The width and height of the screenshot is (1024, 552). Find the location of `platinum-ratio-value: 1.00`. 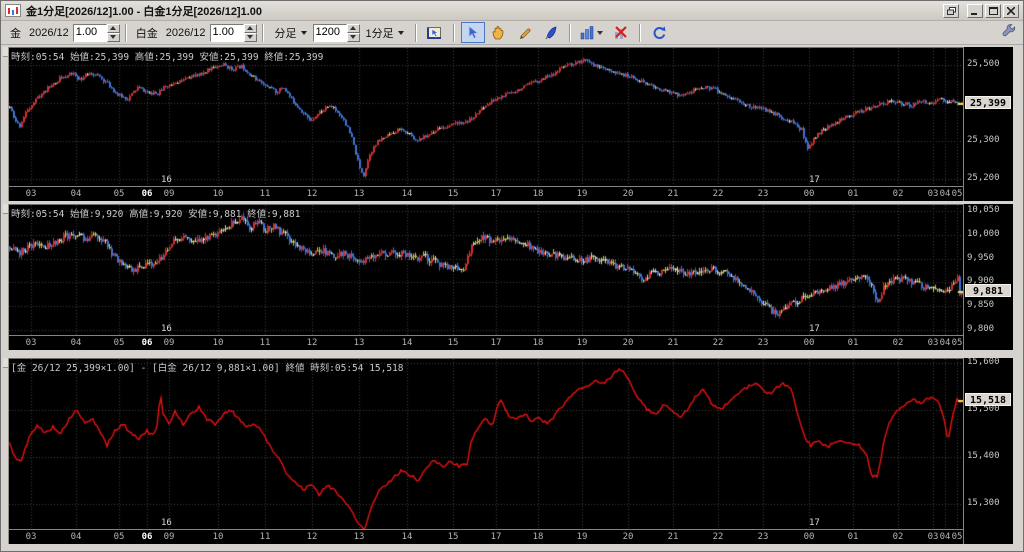

platinum-ratio-value: 1.00 is located at coordinates (226, 32).